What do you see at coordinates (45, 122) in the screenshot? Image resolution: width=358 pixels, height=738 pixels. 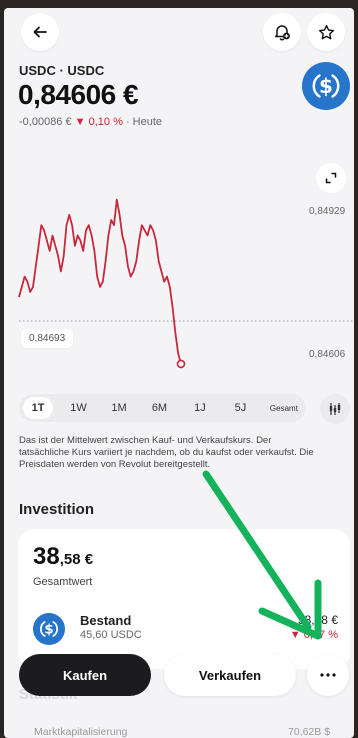 I see `change-absolute: -0,00086 €` at bounding box center [45, 122].